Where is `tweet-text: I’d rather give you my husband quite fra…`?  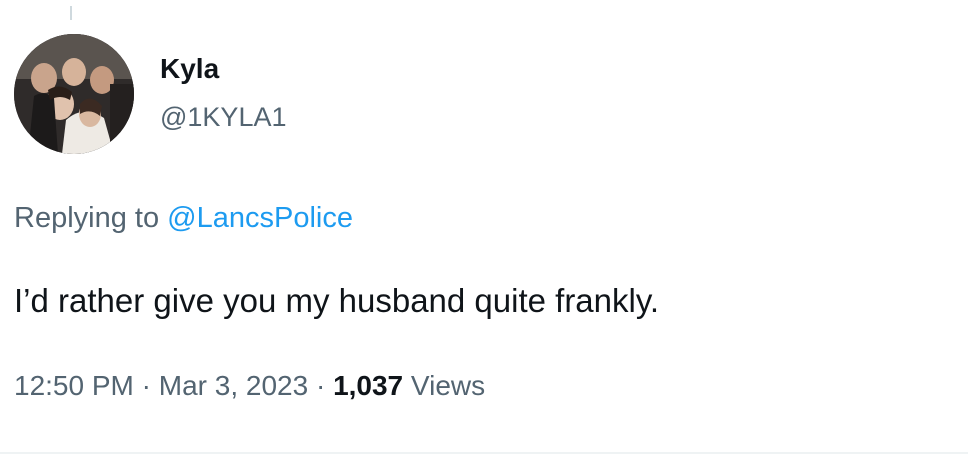
tweet-text: I’d rather give you my husband quite fra… is located at coordinates (337, 300).